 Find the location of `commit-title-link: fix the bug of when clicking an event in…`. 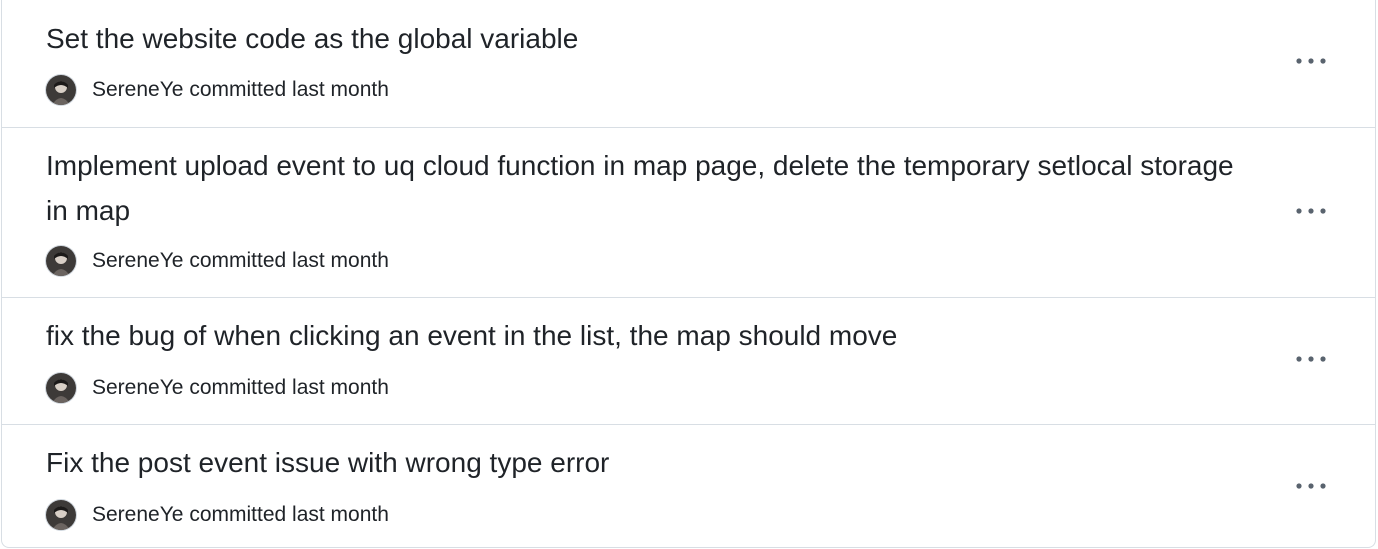

commit-title-link: fix the bug of when clicking an event in… is located at coordinates (651, 335).